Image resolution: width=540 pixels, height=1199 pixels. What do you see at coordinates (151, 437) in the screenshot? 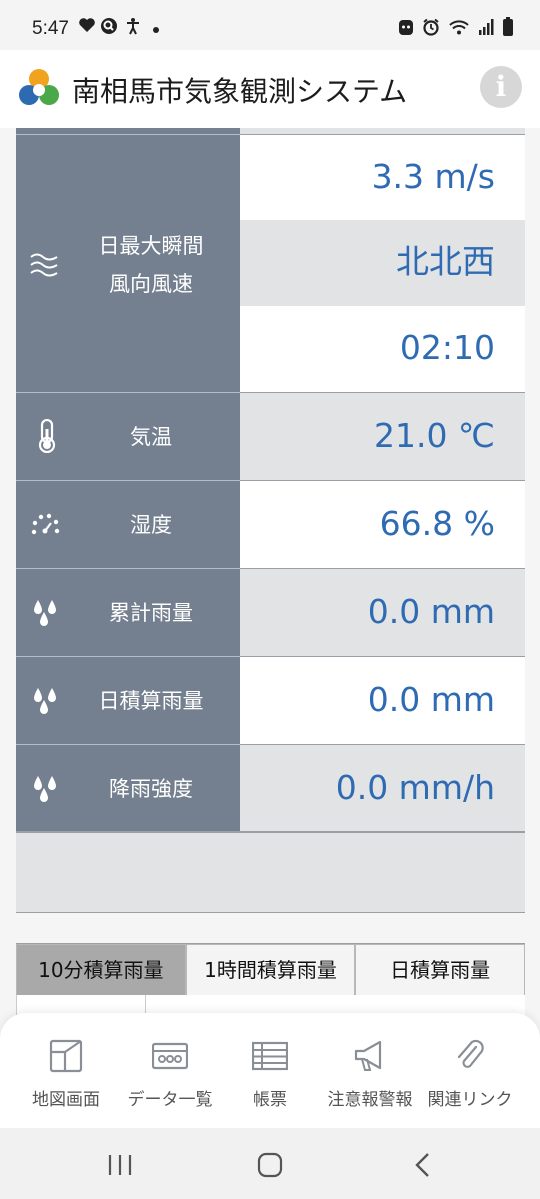
I see `temperature-label: 気温` at bounding box center [151, 437].